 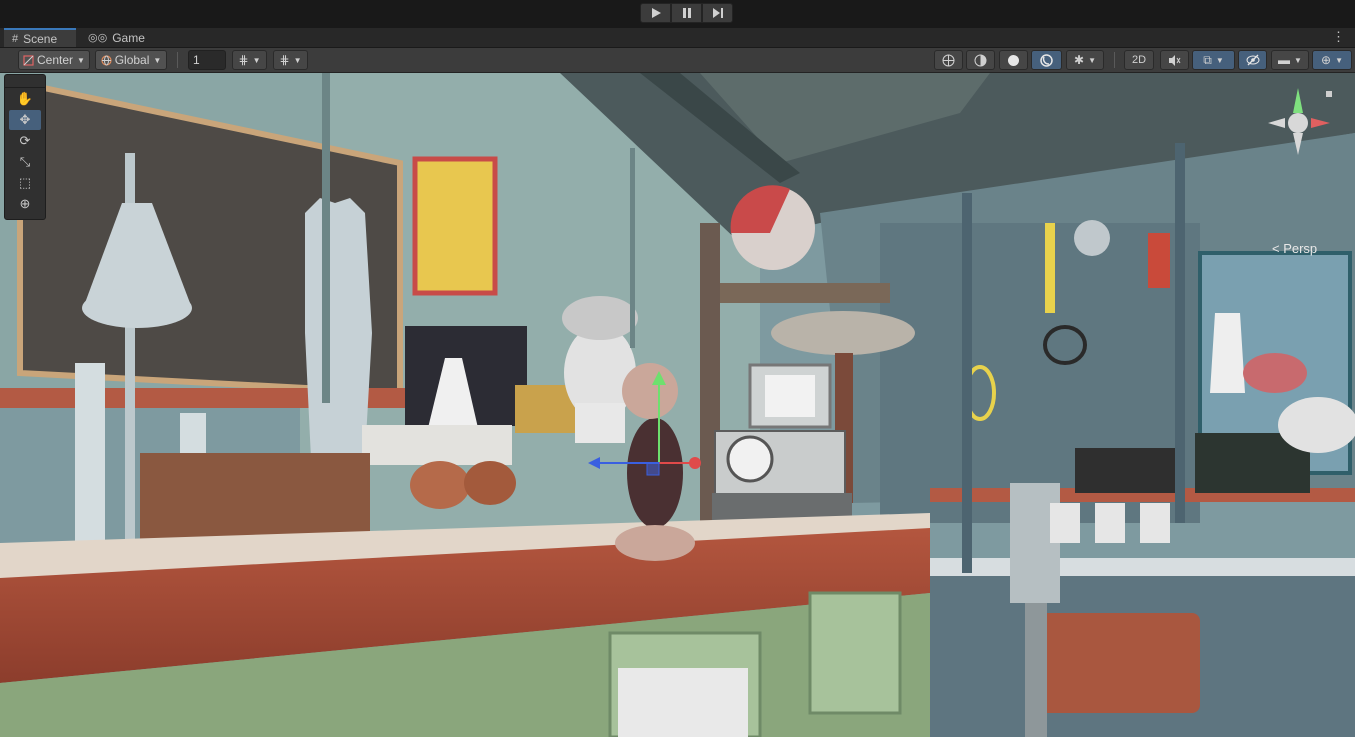 What do you see at coordinates (98, 38) in the screenshot?
I see `gamepad-icon: ◎◎` at bounding box center [98, 38].